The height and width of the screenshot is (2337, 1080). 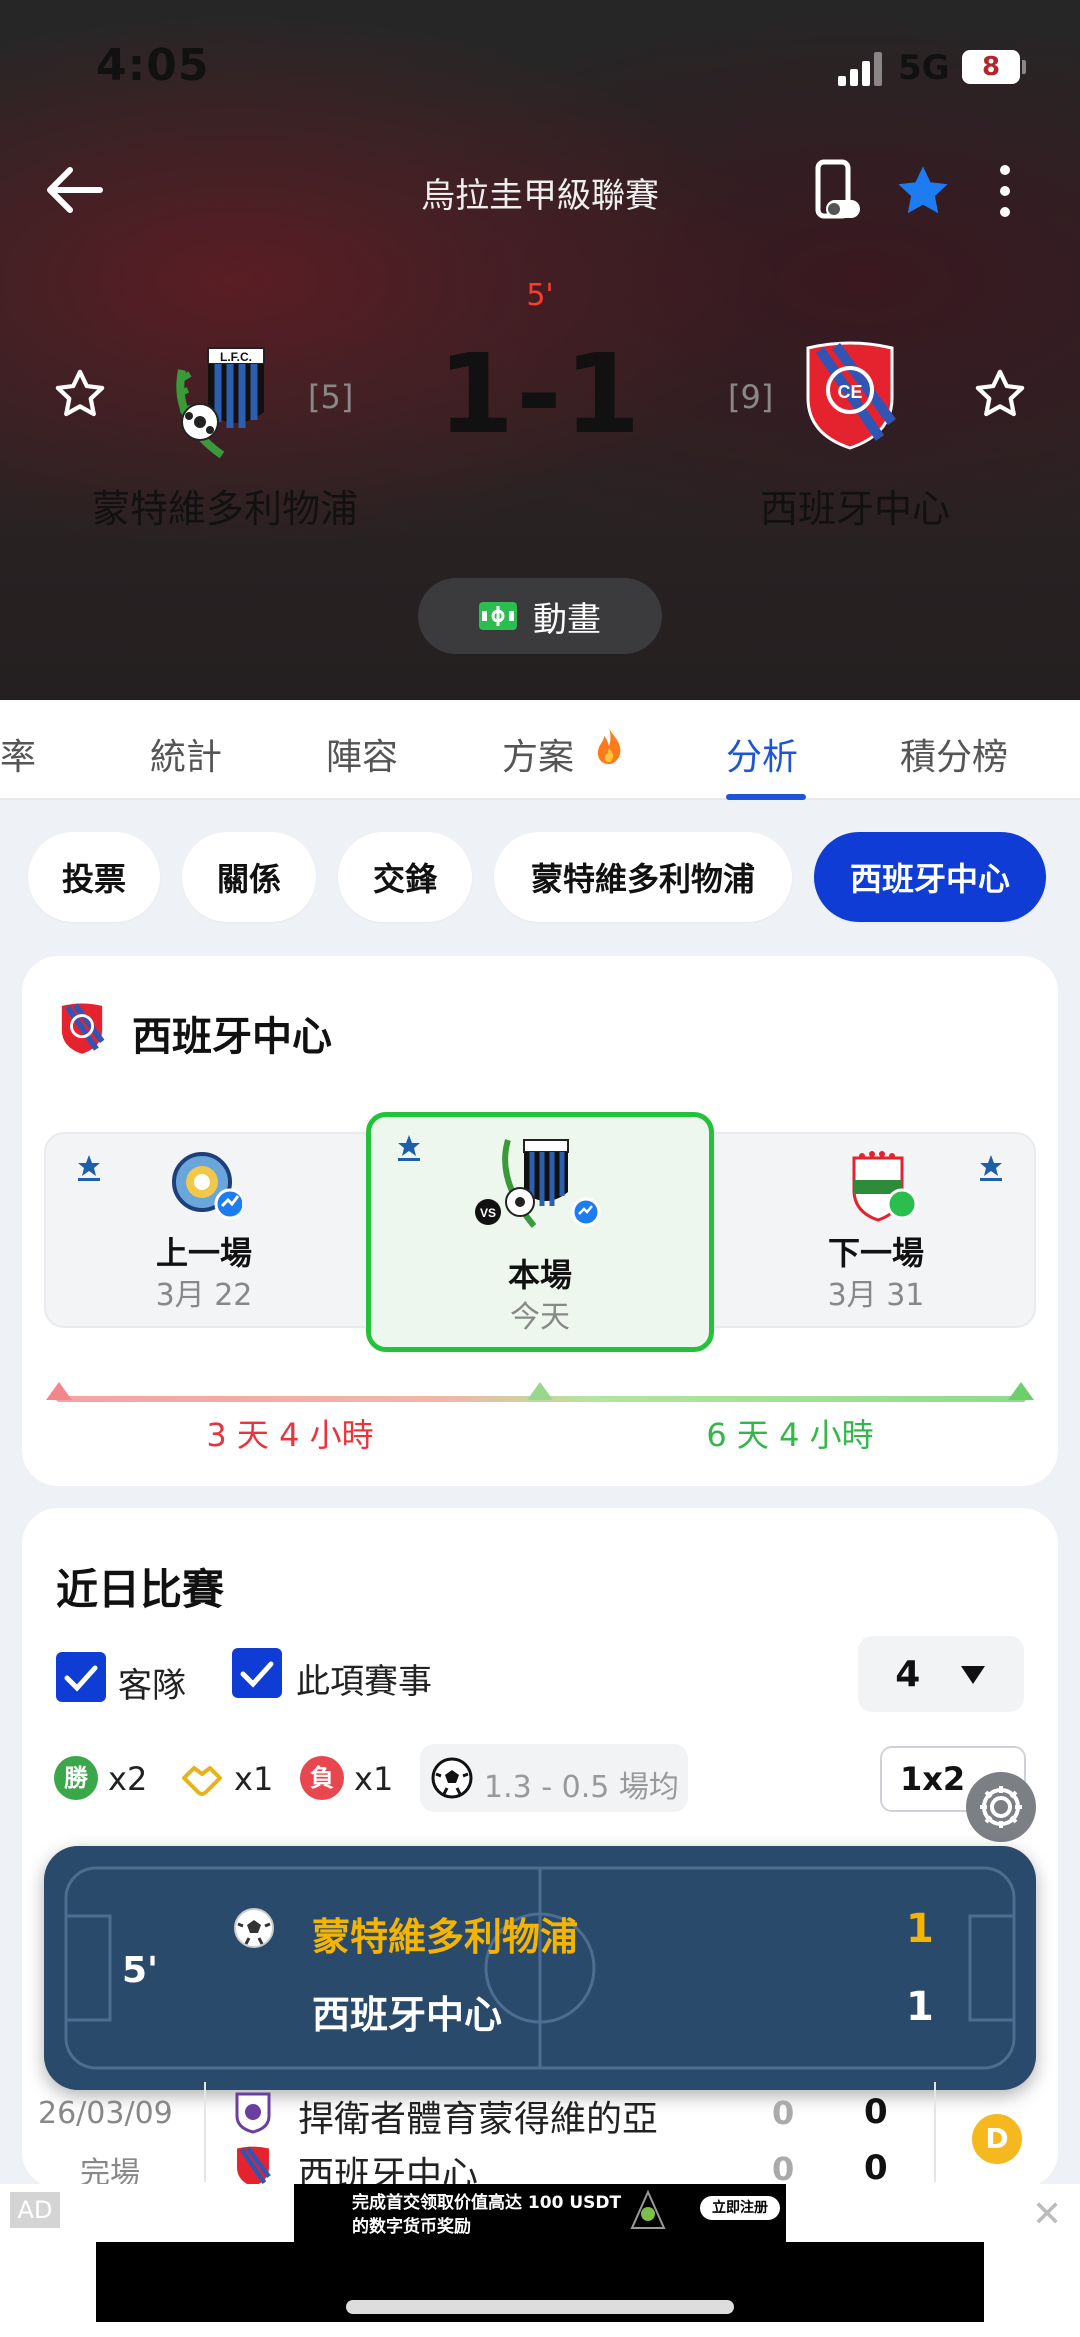 What do you see at coordinates (405, 877) in the screenshot?
I see `chip-h2h: 交鋒` at bounding box center [405, 877].